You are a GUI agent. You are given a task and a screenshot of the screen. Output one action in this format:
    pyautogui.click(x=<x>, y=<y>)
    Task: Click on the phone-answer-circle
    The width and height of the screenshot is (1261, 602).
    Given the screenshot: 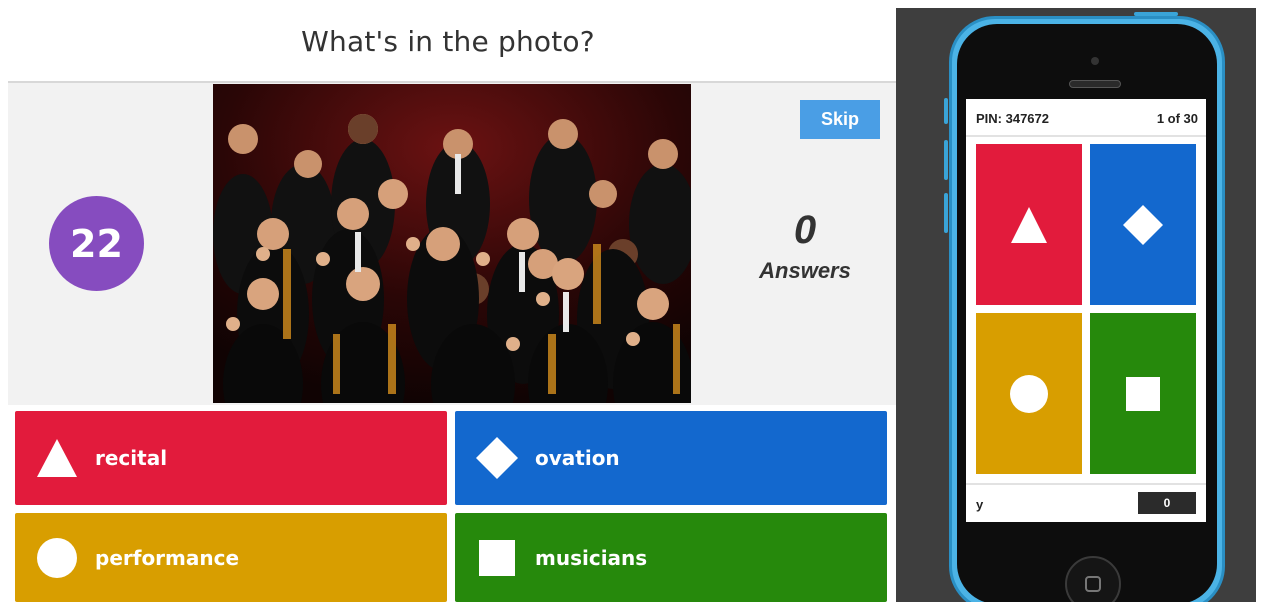 What is the action you would take?
    pyautogui.click(x=1029, y=393)
    